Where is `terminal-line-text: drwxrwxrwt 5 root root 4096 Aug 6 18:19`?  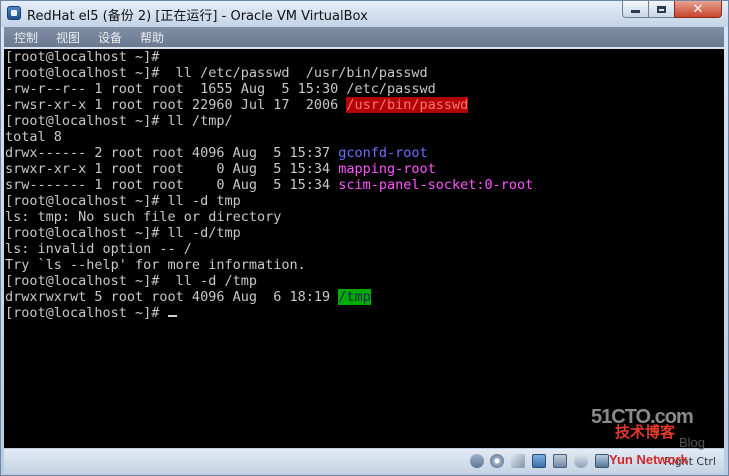 terminal-line-text: drwxrwxrwt 5 root root 4096 Aug 6 18:19 is located at coordinates (172, 297).